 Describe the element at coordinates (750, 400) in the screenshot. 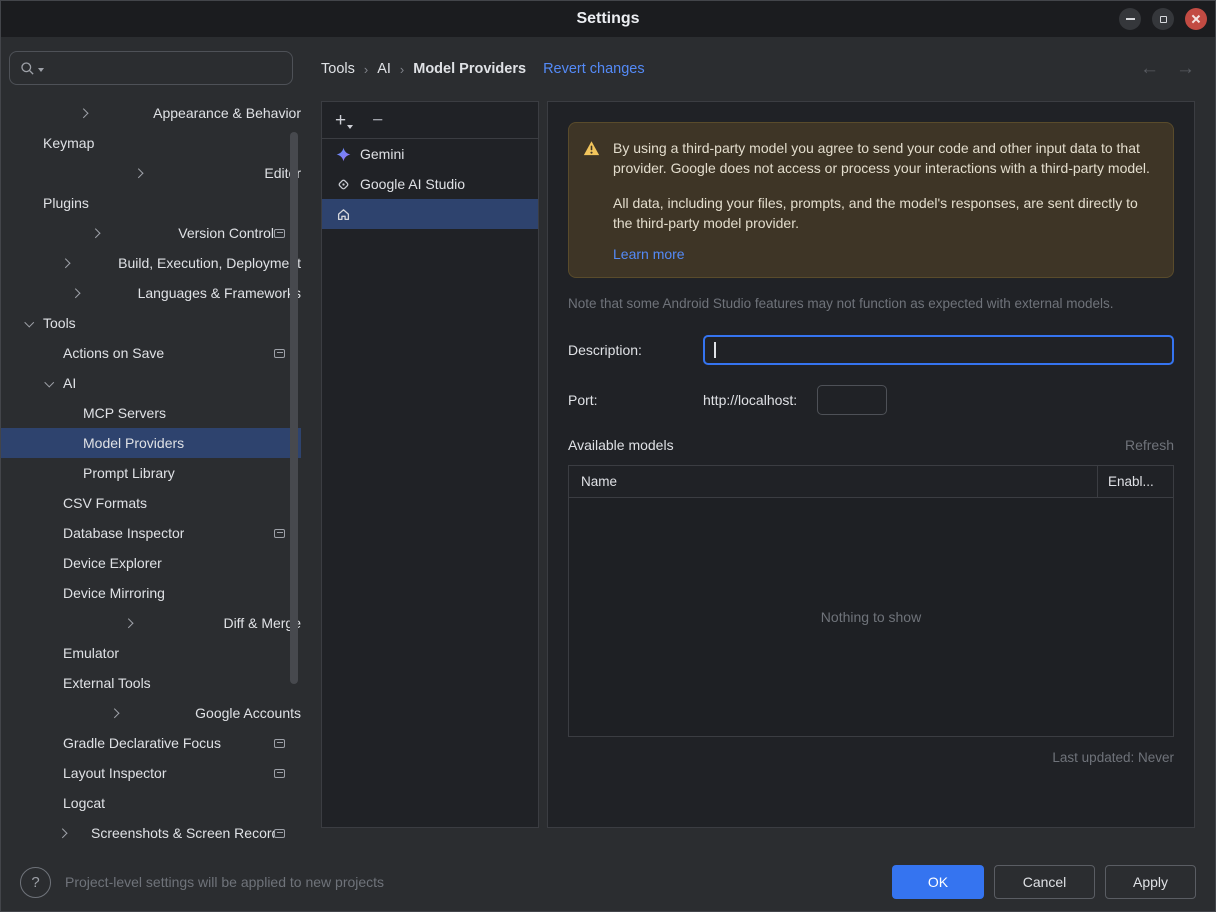

I see `localhost-prefix: http://localhost:` at that location.